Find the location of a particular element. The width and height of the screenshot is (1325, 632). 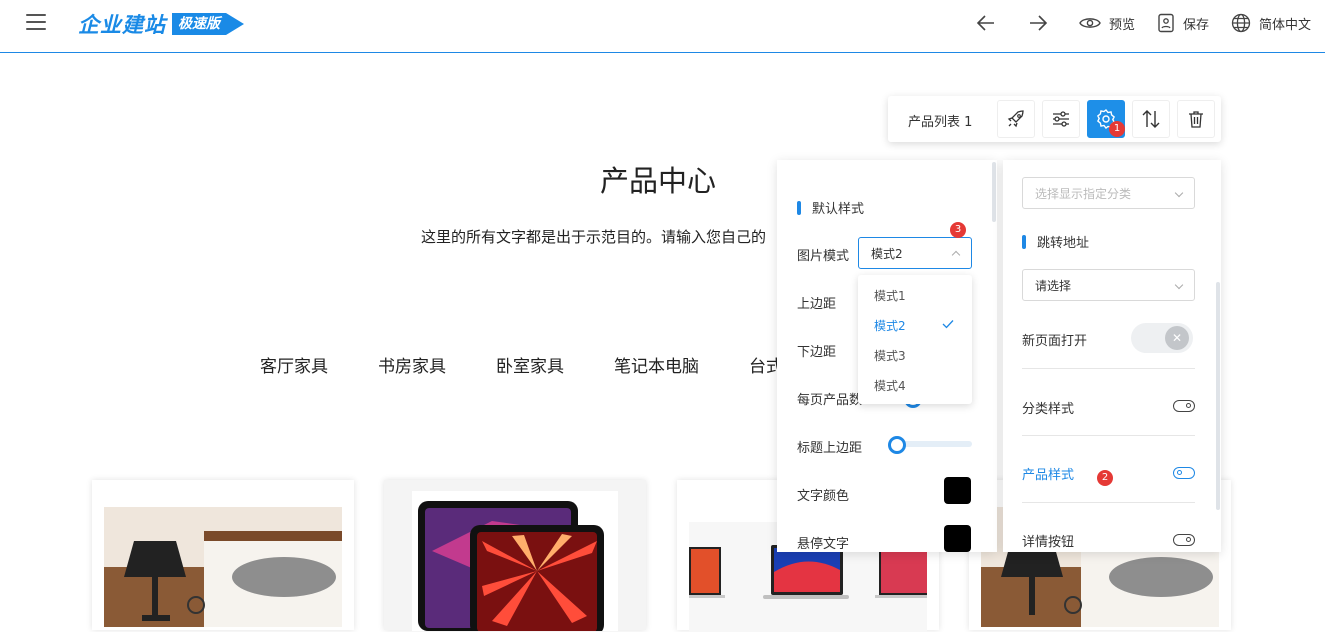

save-button: 保存 is located at coordinates (1183, 23).